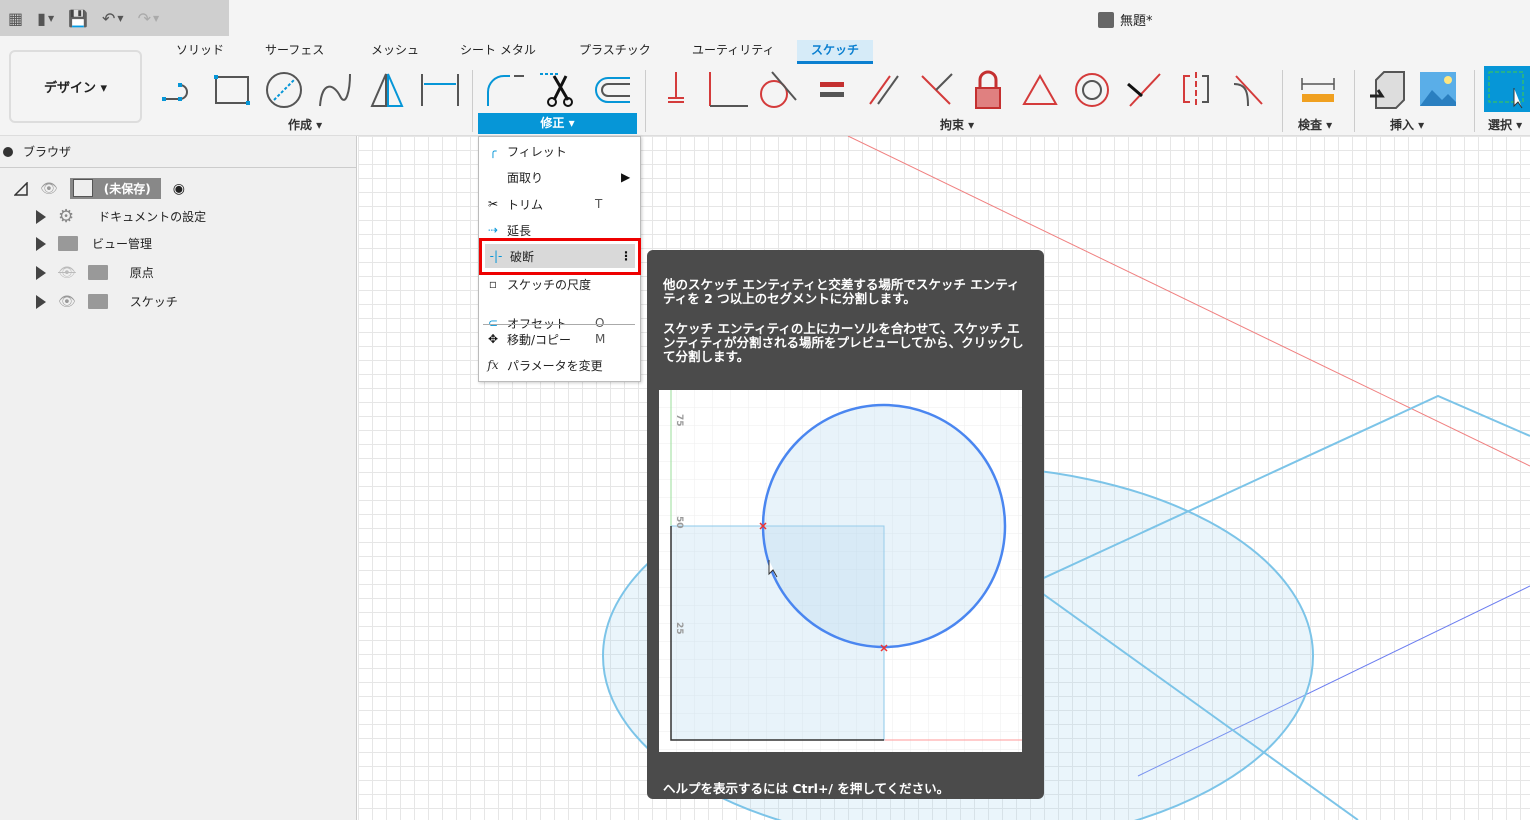 The image size is (1530, 820). I want to click on workspace-switcher: デザイン ▾, so click(75, 86).